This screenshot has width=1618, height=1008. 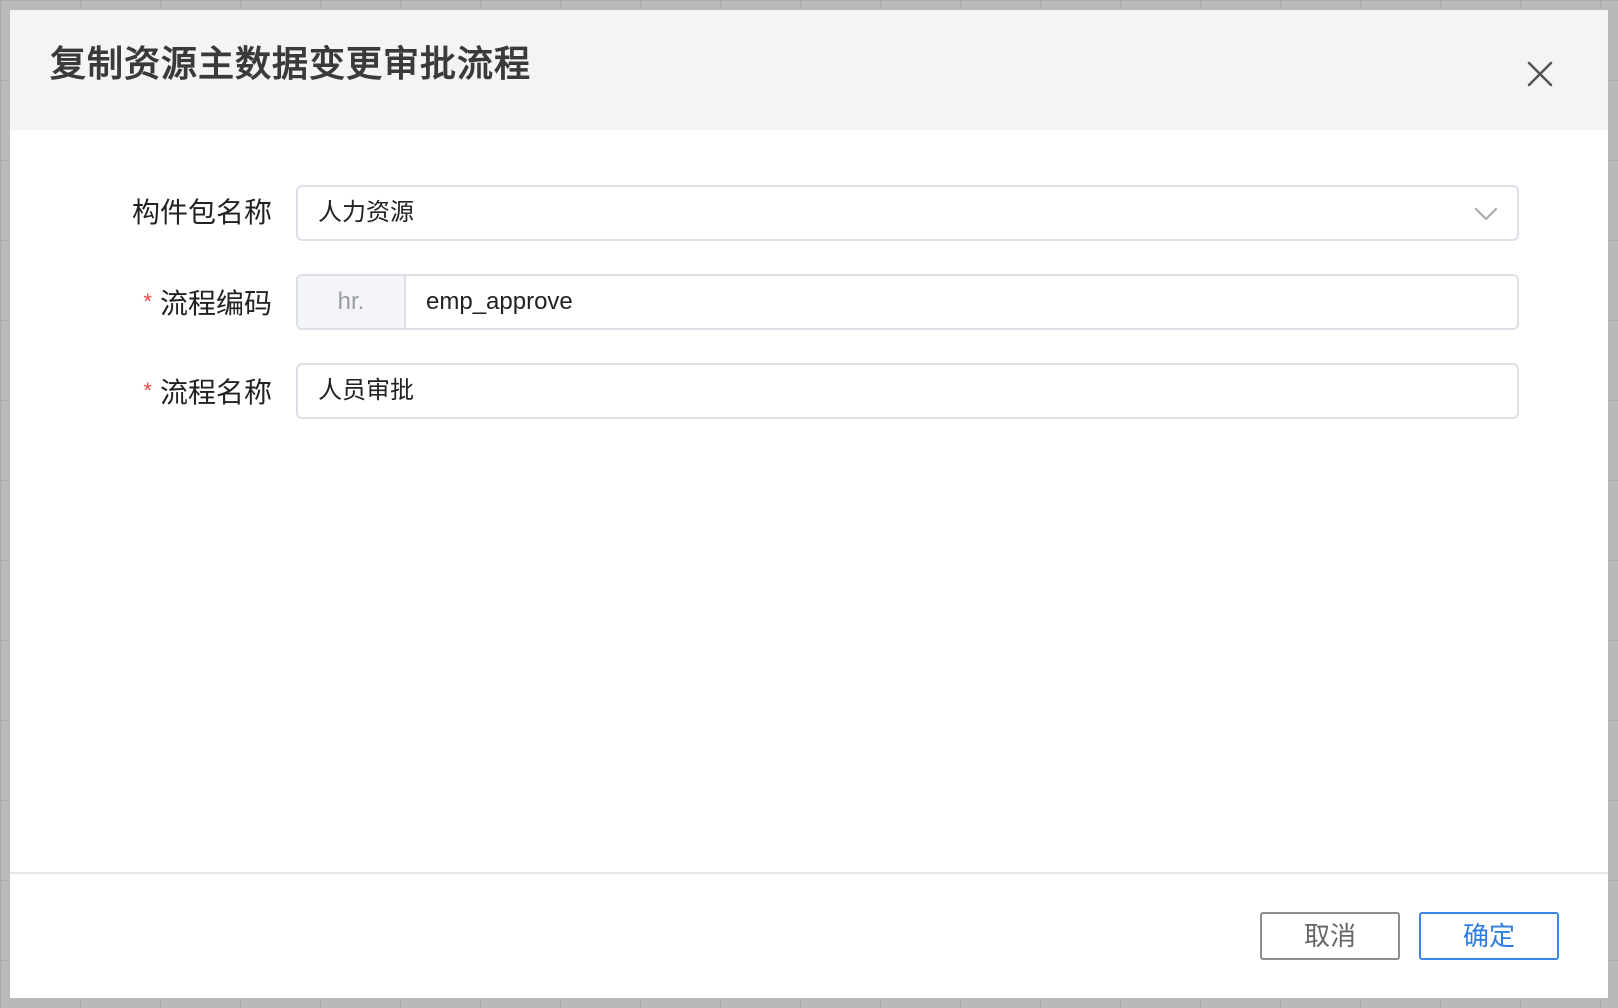 What do you see at coordinates (366, 212) in the screenshot?
I see `package-select-value: 人力资源` at bounding box center [366, 212].